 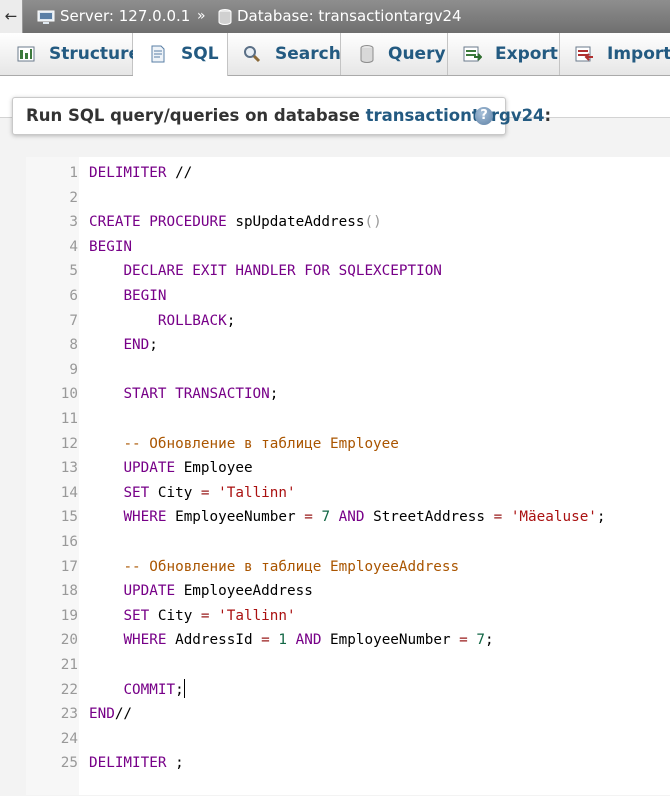 What do you see at coordinates (205, 615) in the screenshot?
I see `code-token: =` at bounding box center [205, 615].